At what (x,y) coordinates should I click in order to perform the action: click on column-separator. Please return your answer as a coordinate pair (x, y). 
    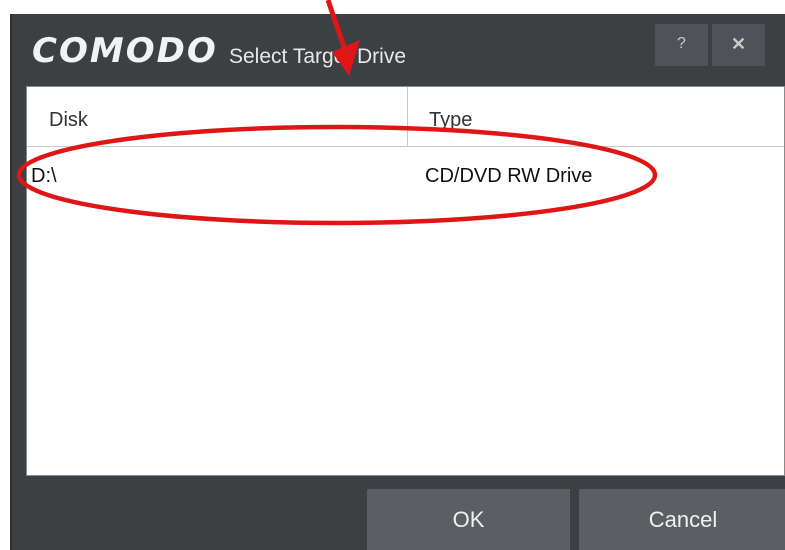
    Looking at the image, I should click on (407, 117).